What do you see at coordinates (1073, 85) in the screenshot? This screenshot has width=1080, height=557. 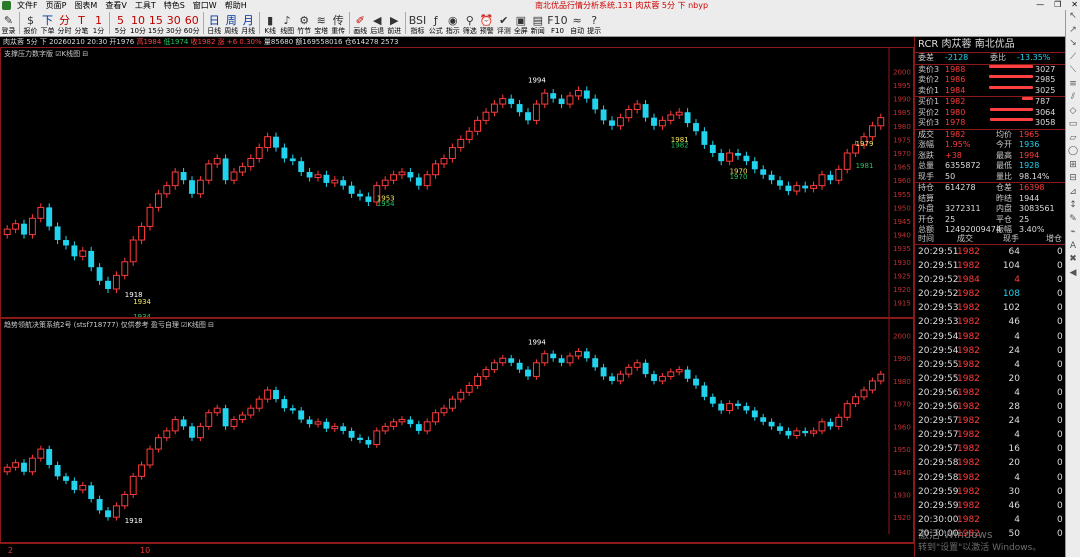 I see `drawing-tool-icon: ≡` at bounding box center [1073, 85].